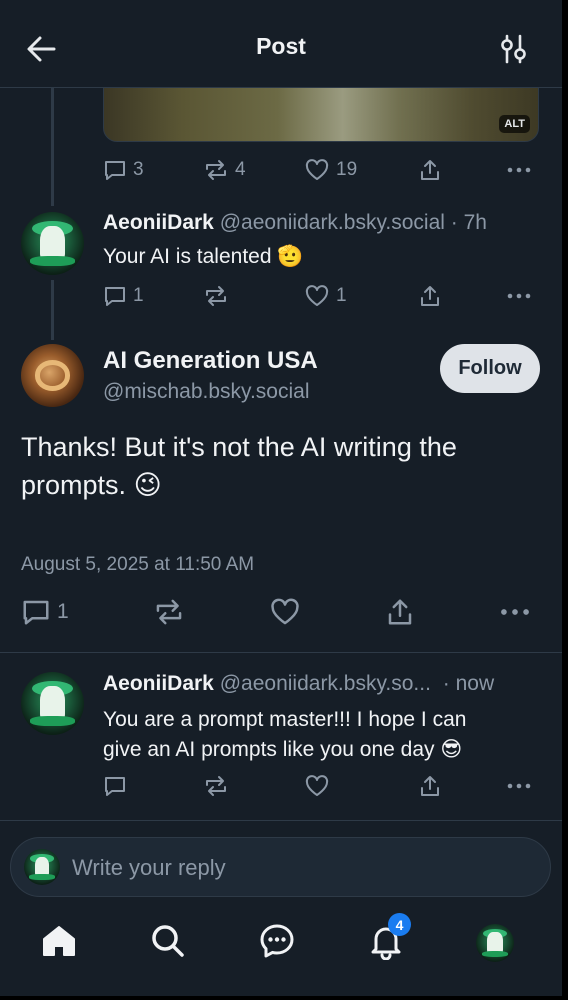 The image size is (568, 1000). I want to click on reply-author-line: AeoniiDark @aeoniidark.bsky.so... · now, so click(298, 684).